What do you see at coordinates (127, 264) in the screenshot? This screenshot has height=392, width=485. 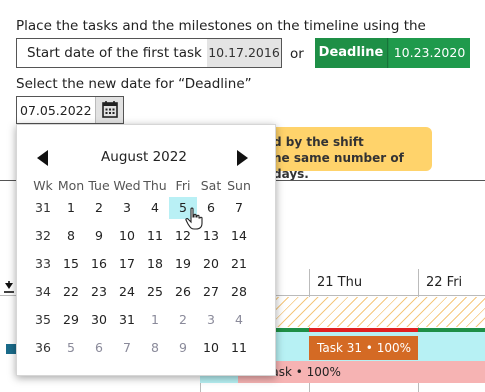 I see `calendar-day: 17` at bounding box center [127, 264].